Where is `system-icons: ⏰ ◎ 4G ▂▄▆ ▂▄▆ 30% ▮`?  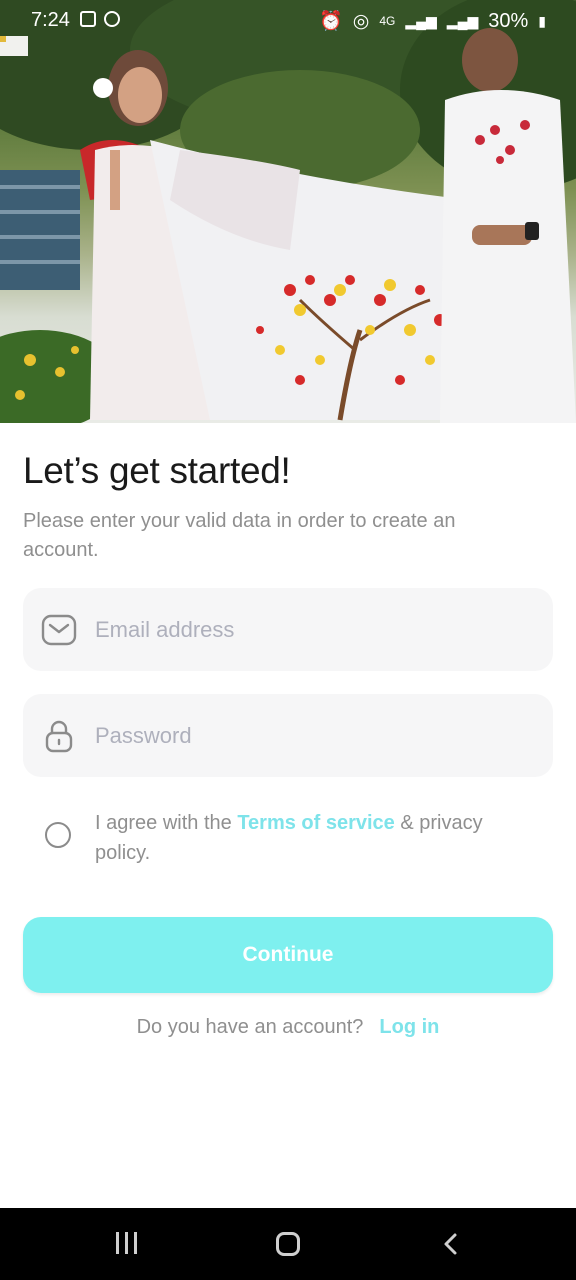
system-icons: ⏰ ◎ 4G ▂▄▆ ▂▄▆ 30% ▮ is located at coordinates (432, 21).